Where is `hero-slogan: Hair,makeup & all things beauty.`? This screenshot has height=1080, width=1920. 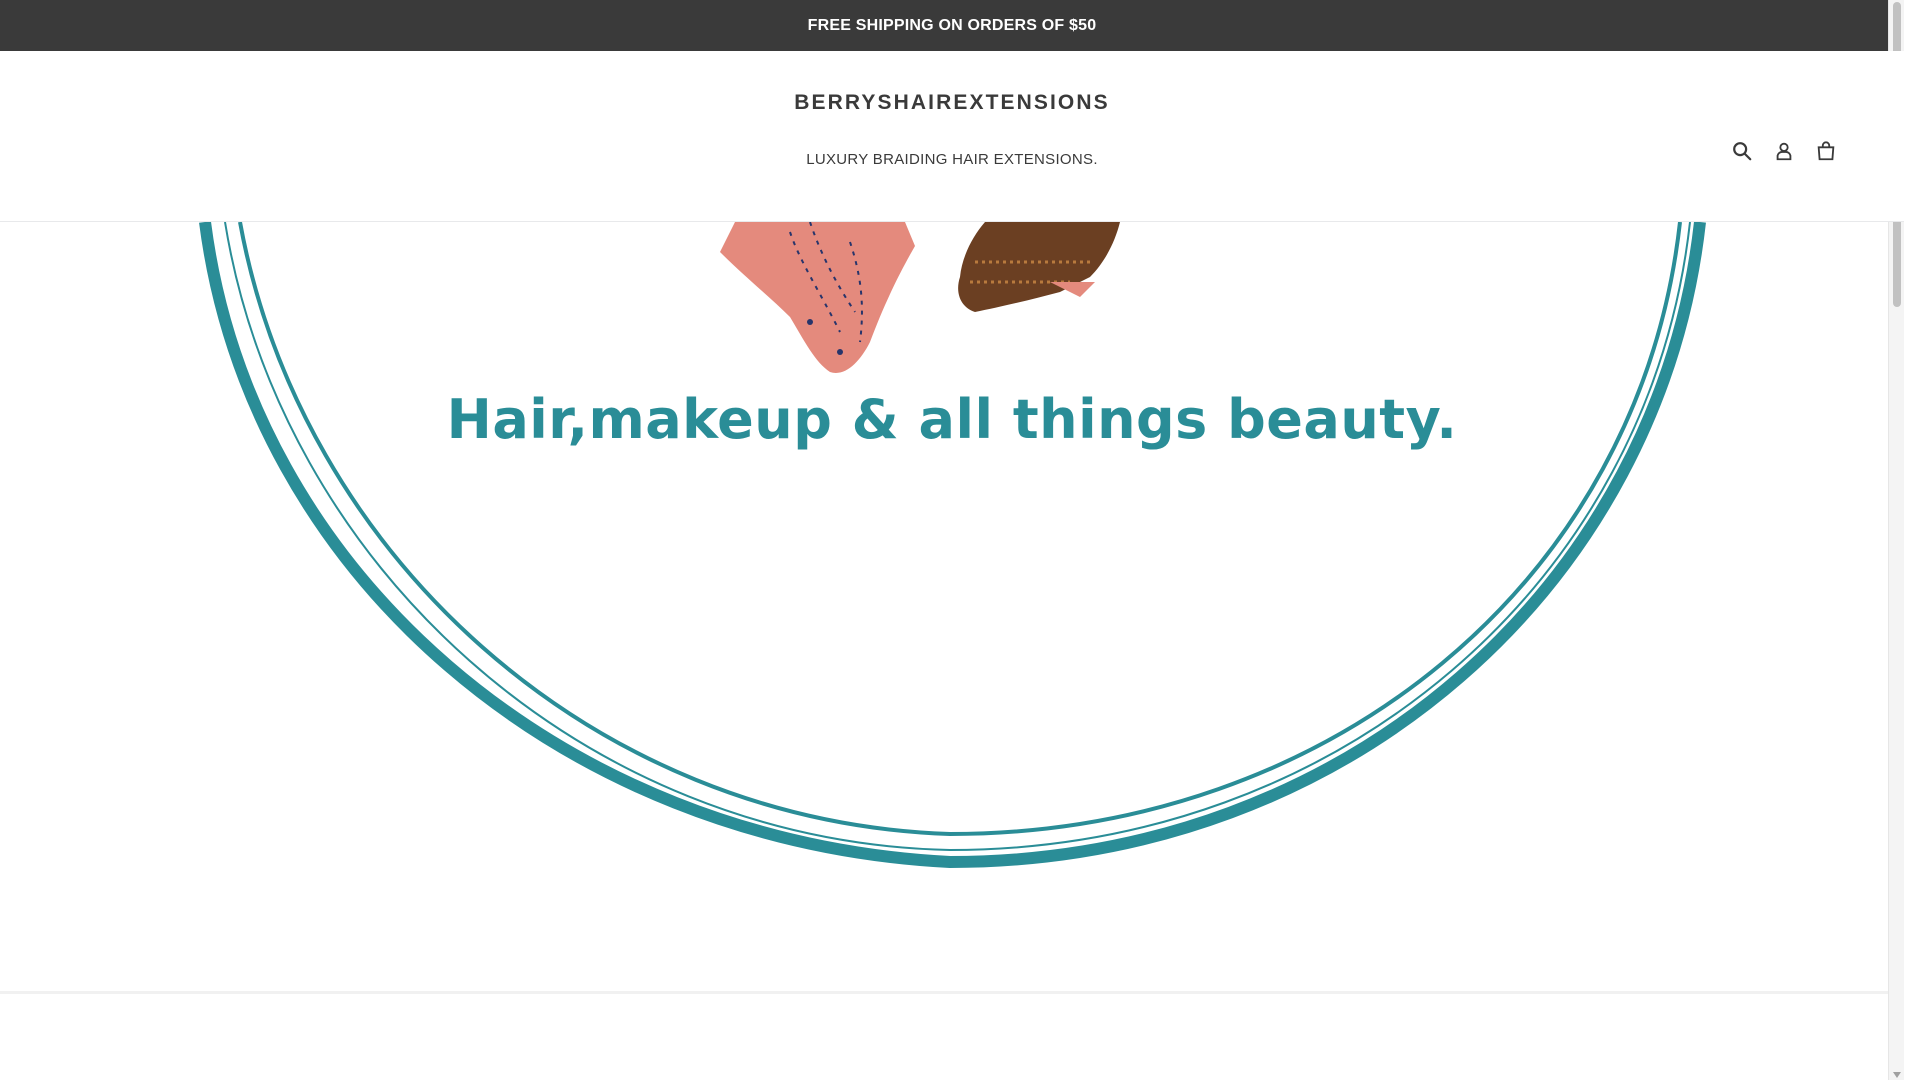
hero-slogan: Hair,makeup & all things beauty. is located at coordinates (952, 419).